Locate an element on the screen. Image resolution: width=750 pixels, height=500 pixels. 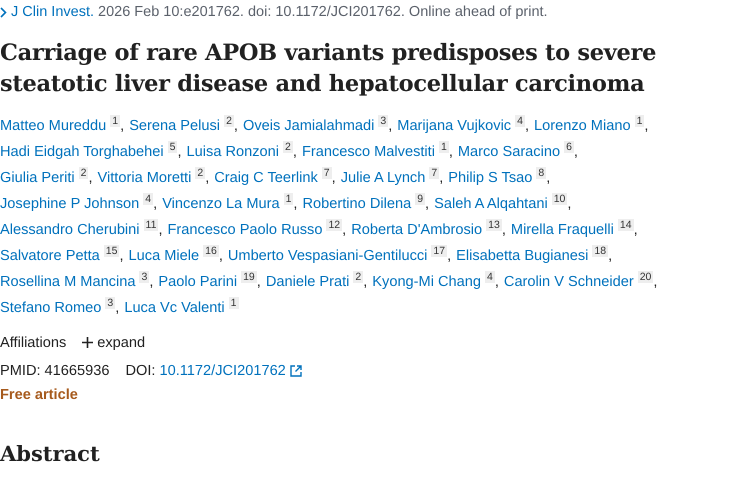
affiliation-number: 17 is located at coordinates (439, 251).